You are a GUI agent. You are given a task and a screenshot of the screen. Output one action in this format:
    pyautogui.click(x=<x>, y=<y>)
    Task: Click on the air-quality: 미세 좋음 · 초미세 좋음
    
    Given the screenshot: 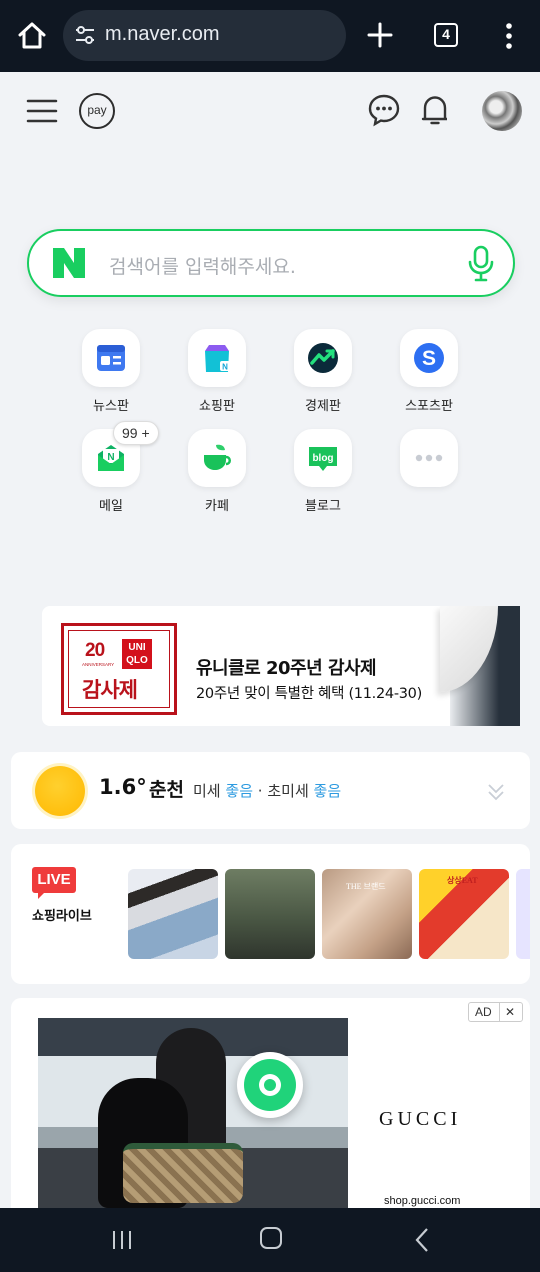 What is the action you would take?
    pyautogui.click(x=267, y=790)
    